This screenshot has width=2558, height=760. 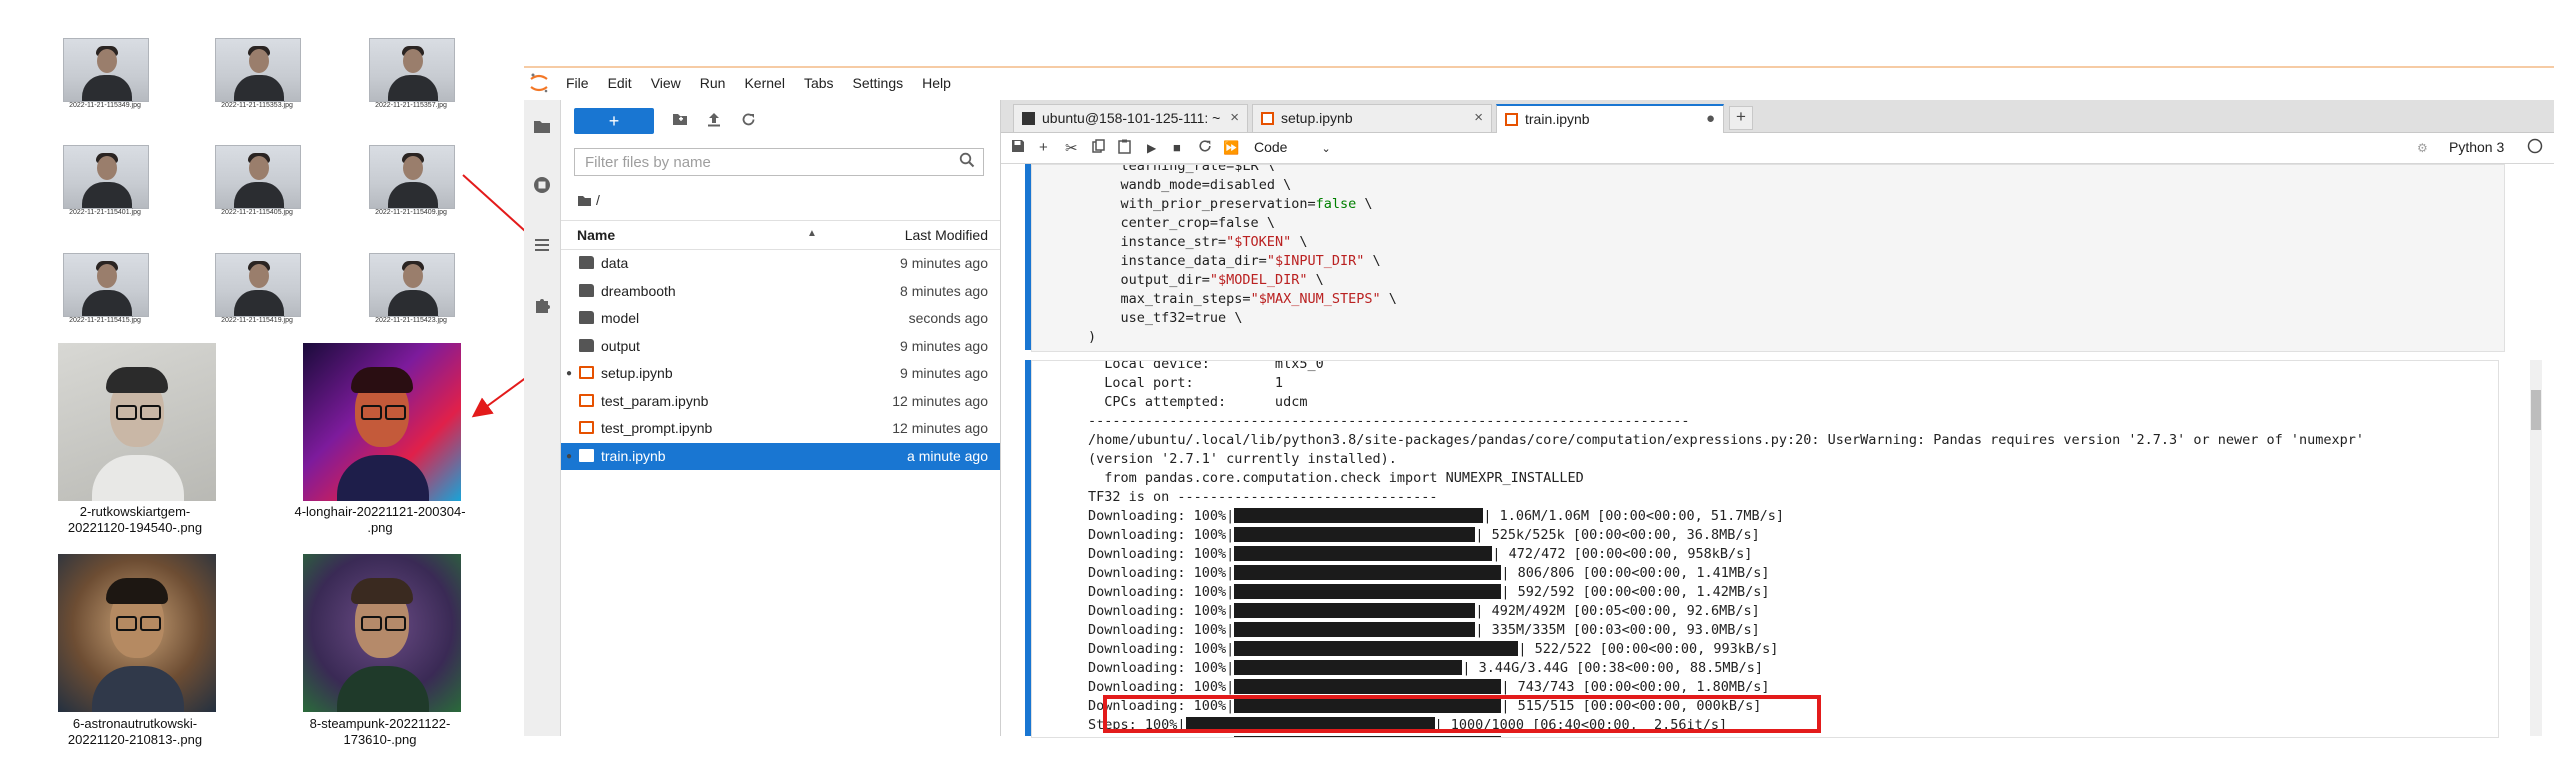 I want to click on code-line: use_tf32=true \, so click(x=1242, y=318).